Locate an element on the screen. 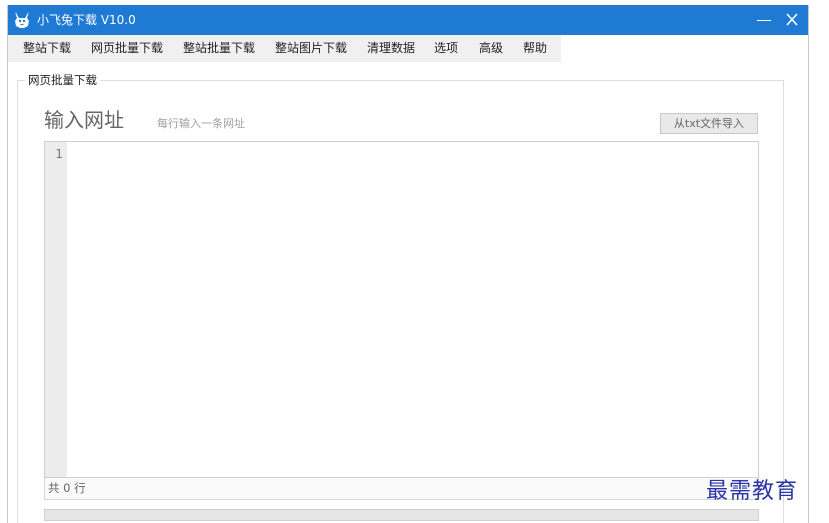  rabbit-icon is located at coordinates (22, 20).